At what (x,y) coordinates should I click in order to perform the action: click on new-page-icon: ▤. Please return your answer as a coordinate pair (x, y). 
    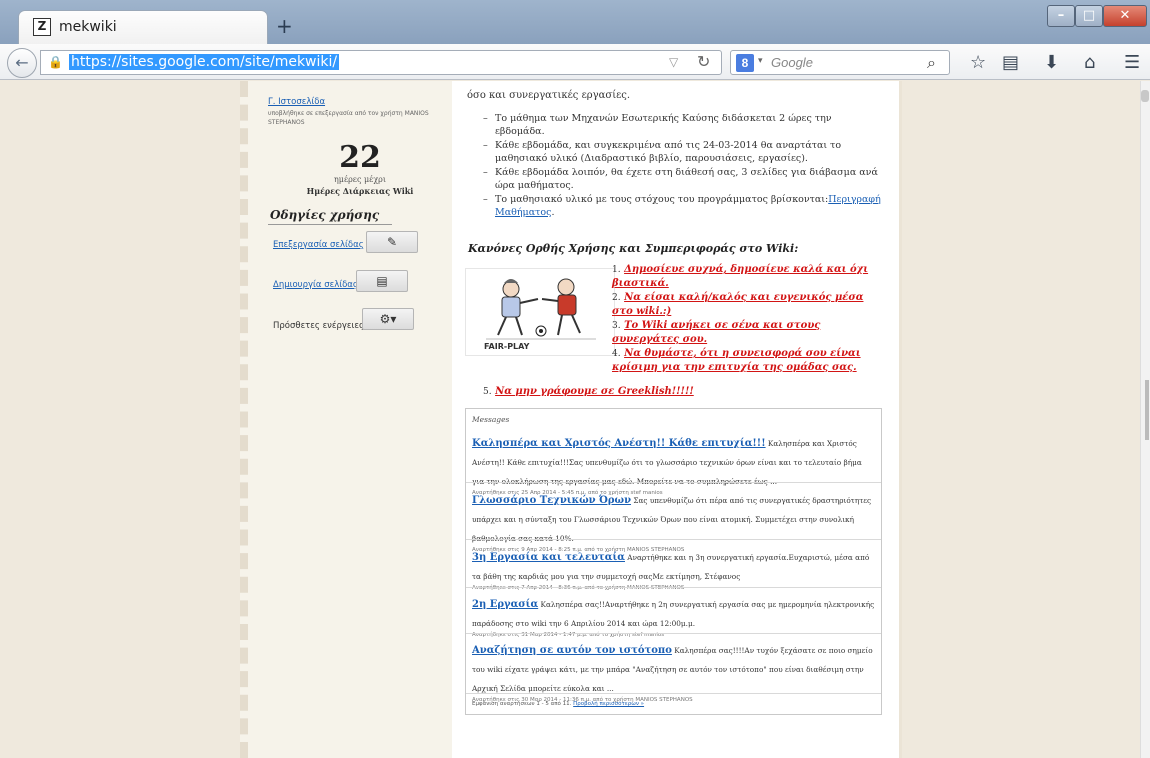
    Looking at the image, I should click on (382, 281).